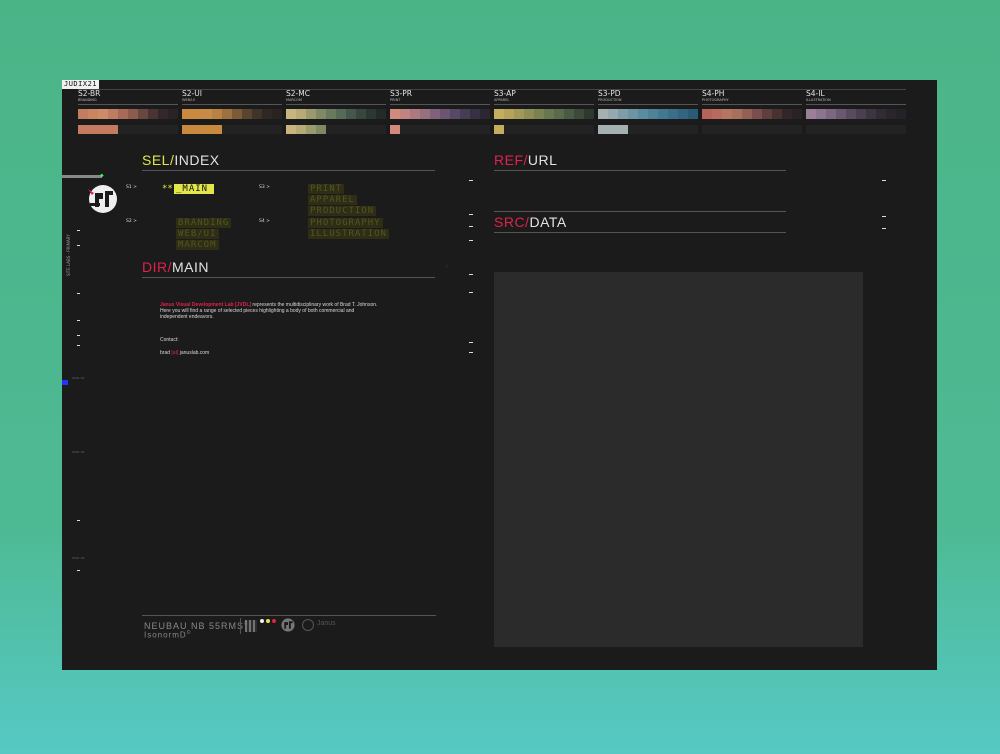 The image size is (1000, 754). I want to click on nav-item-main: _MAIN, so click(194, 189).